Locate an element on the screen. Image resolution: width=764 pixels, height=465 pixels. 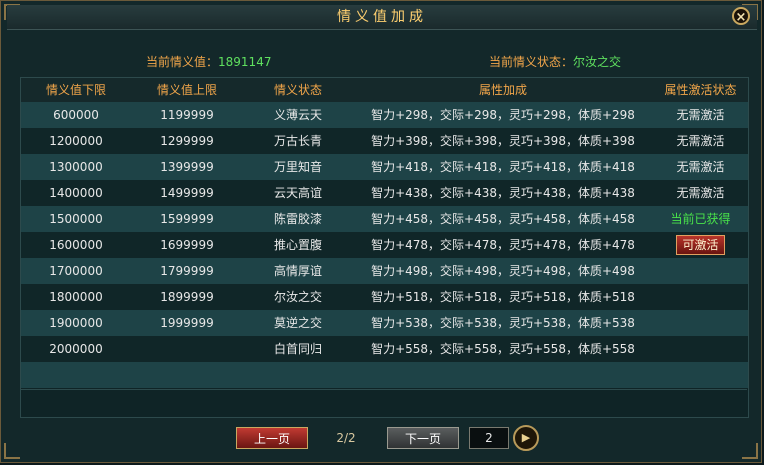
activate-button: 可激活 is located at coordinates (700, 245).